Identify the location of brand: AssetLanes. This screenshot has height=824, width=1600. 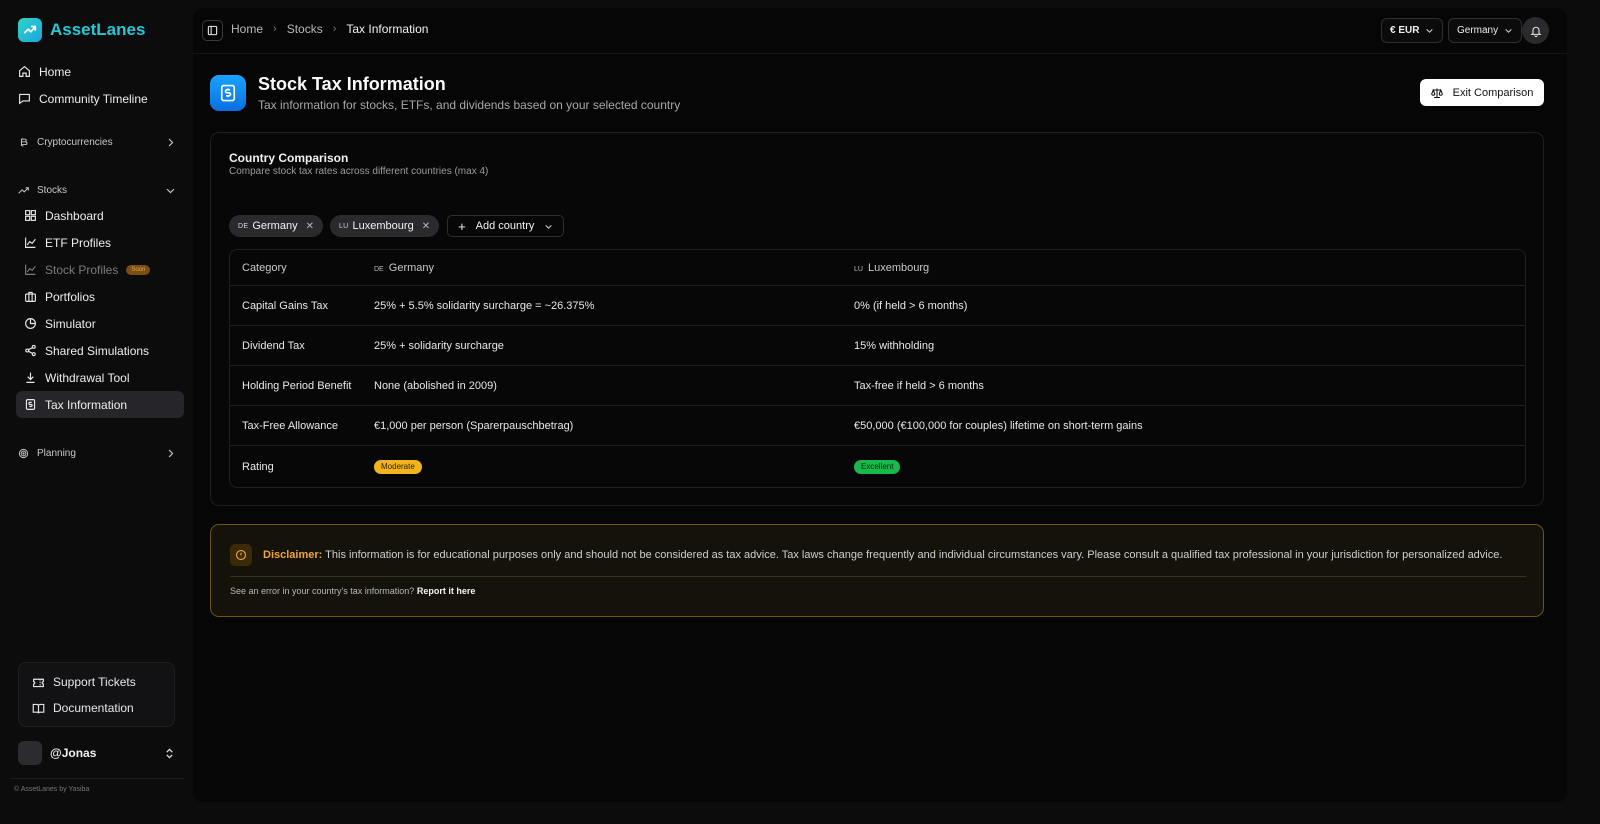
(81, 30).